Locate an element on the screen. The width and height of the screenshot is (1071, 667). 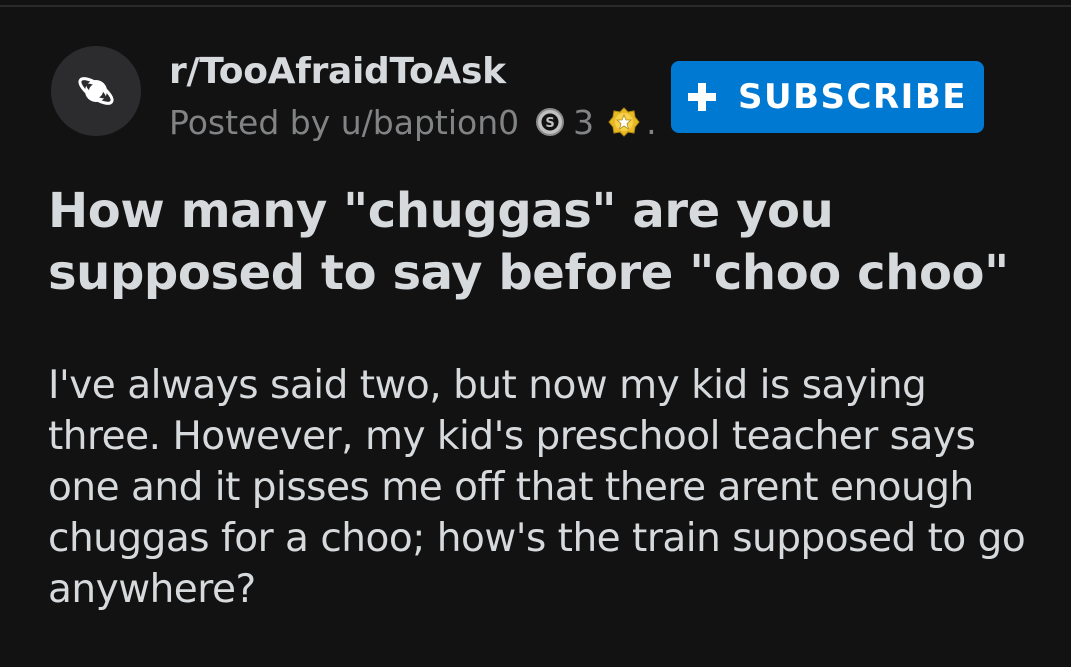
award-count: 3 is located at coordinates (584, 122).